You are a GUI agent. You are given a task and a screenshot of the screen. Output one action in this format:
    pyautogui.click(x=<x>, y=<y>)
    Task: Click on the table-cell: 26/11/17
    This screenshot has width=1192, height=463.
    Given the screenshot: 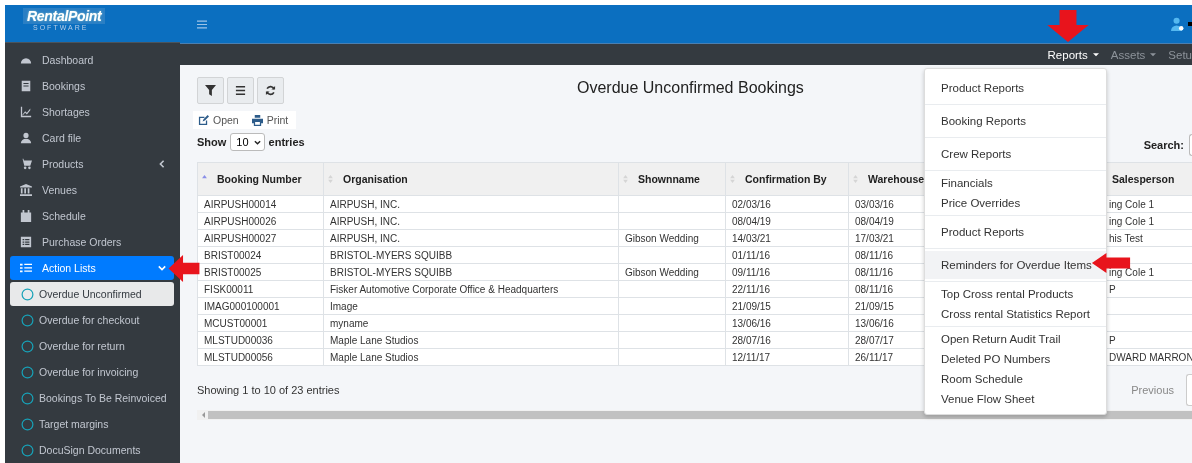 What is the action you would take?
    pyautogui.click(x=874, y=357)
    